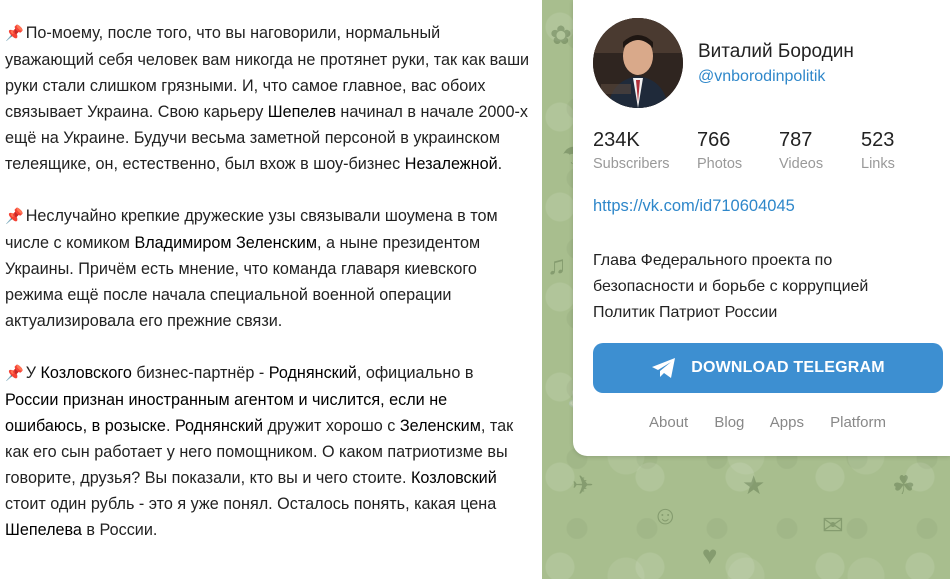 The image size is (950, 579). I want to click on stat-subscribers: 234K Subscribers, so click(631, 150).